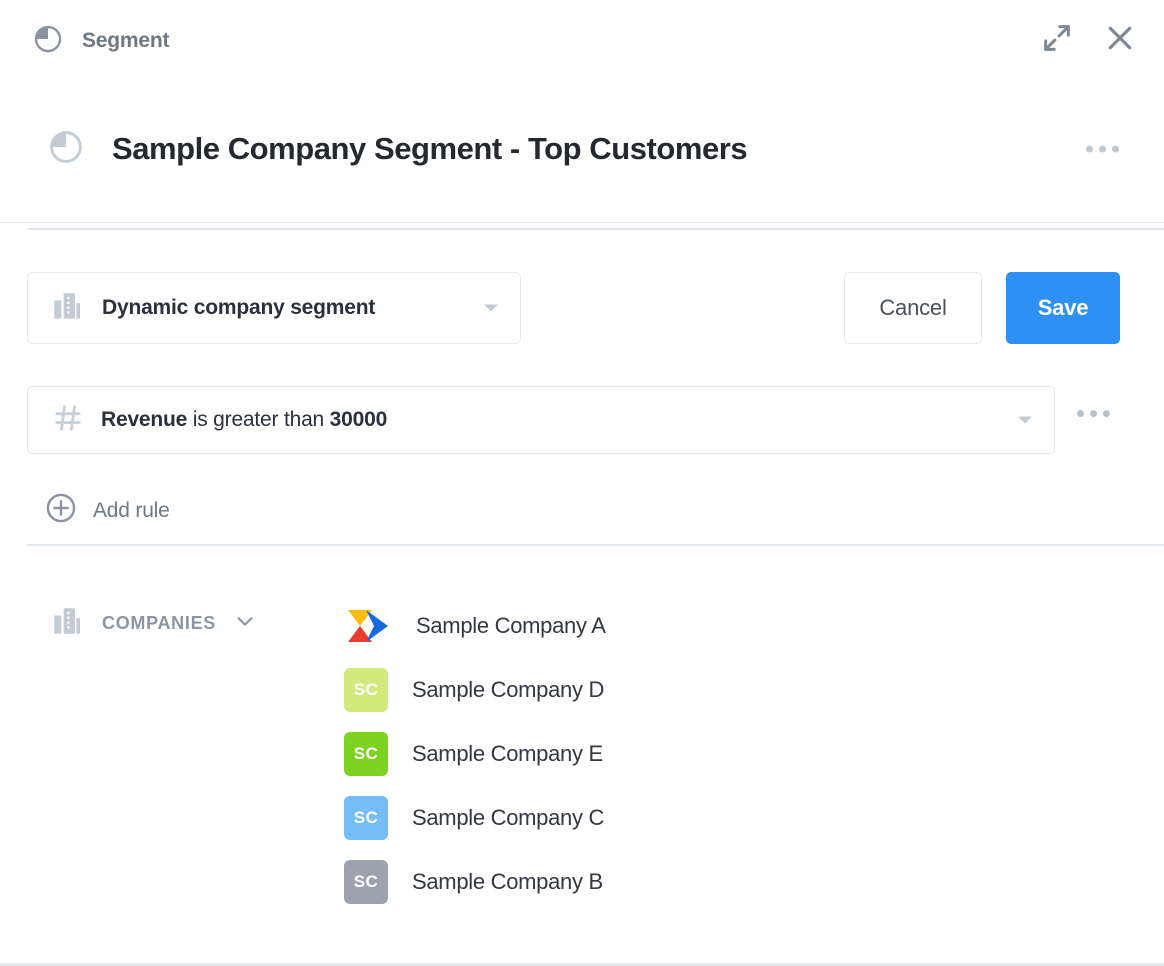  Describe the element at coordinates (1057, 38) in the screenshot. I see `expand-diagonal-icon` at that location.